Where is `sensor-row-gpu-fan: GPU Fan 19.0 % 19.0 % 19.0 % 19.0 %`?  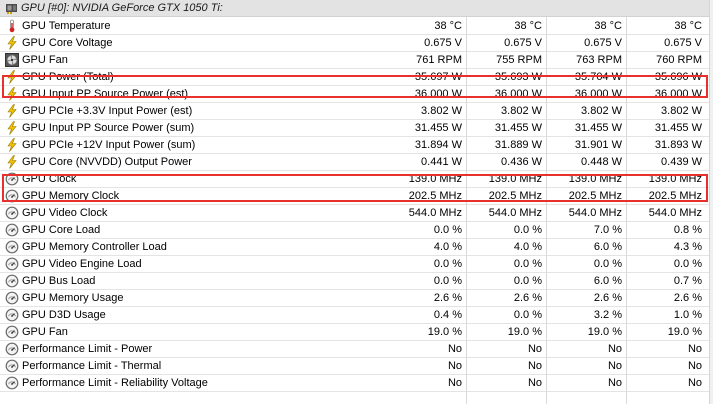
sensor-row-gpu-fan: GPU Fan 19.0 % 19.0 % 19.0 % 19.0 % is located at coordinates (356, 332).